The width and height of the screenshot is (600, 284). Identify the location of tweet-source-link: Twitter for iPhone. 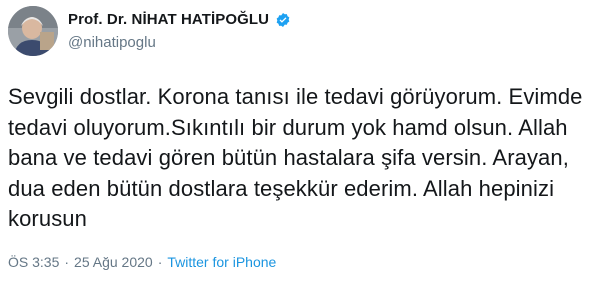
(221, 262).